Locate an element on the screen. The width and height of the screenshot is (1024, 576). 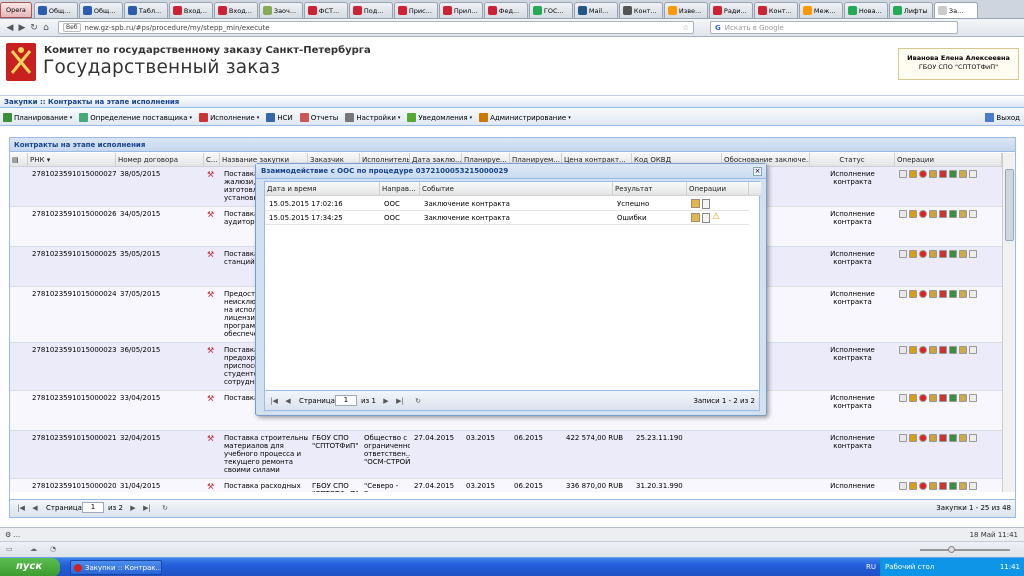
close-icon: × is located at coordinates (757, 171).